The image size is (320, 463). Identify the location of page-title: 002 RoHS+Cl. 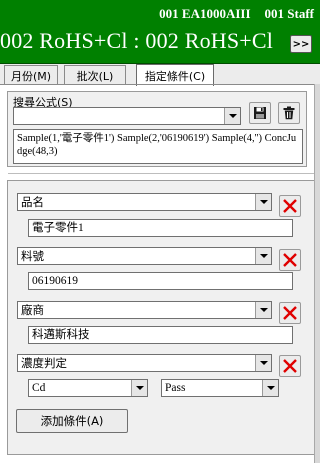
(137, 40).